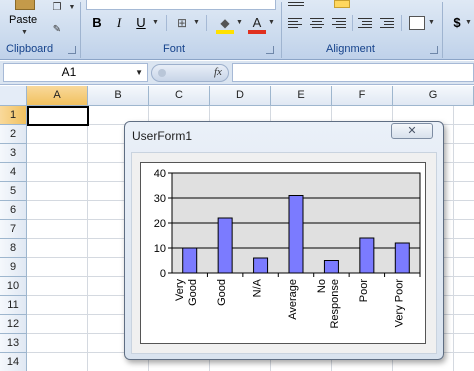 This screenshot has height=371, width=474. Describe the element at coordinates (399, 303) in the screenshot. I see `x-tick-label: Very Poor` at that location.